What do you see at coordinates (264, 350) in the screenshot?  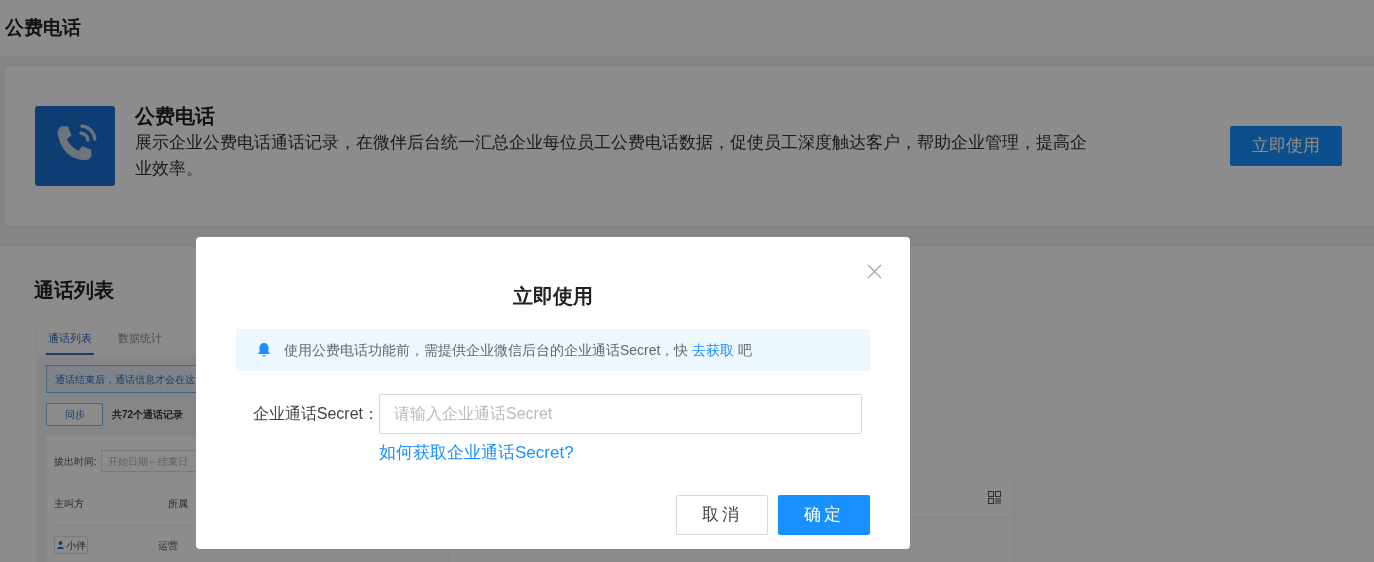 I see `bell-icon` at bounding box center [264, 350].